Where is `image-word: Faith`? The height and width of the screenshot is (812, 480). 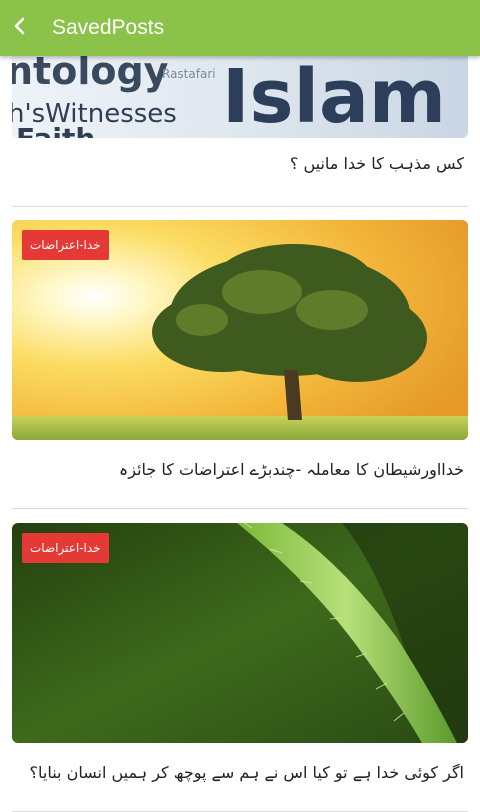 image-word: Faith is located at coordinates (55, 130).